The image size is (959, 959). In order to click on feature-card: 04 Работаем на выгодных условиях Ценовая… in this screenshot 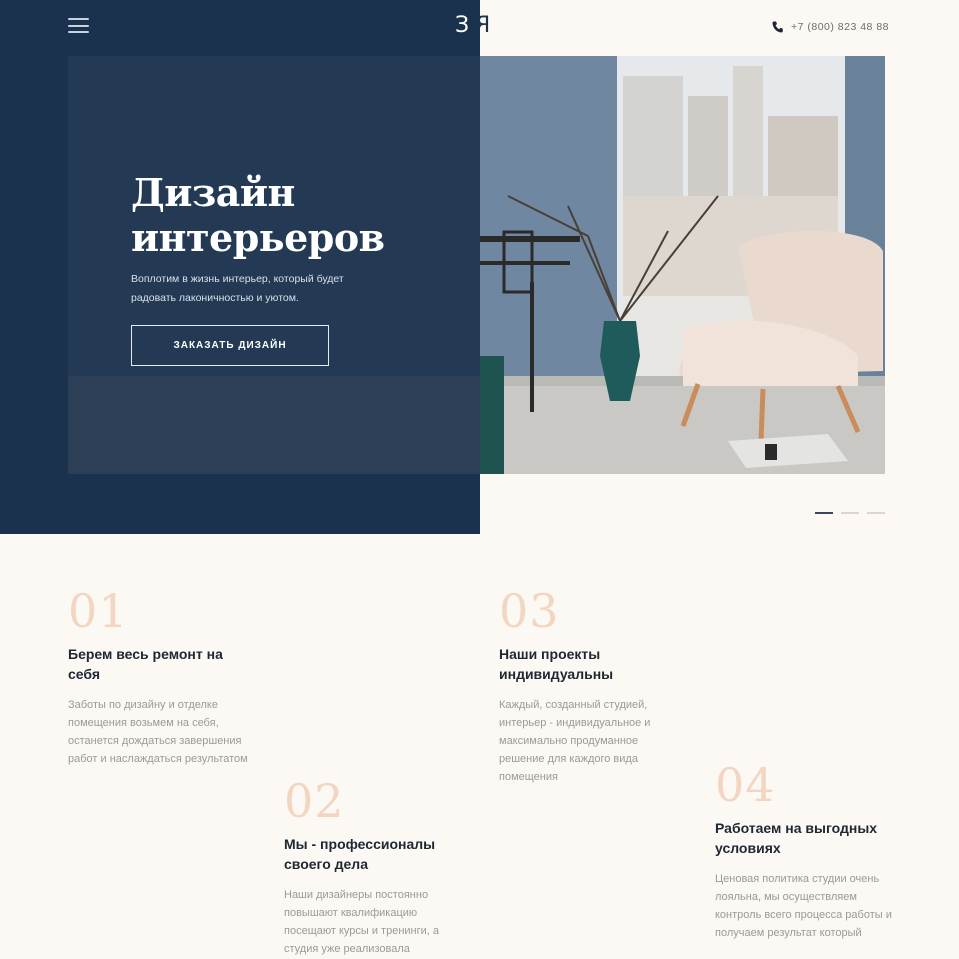, I will do `click(807, 851)`.